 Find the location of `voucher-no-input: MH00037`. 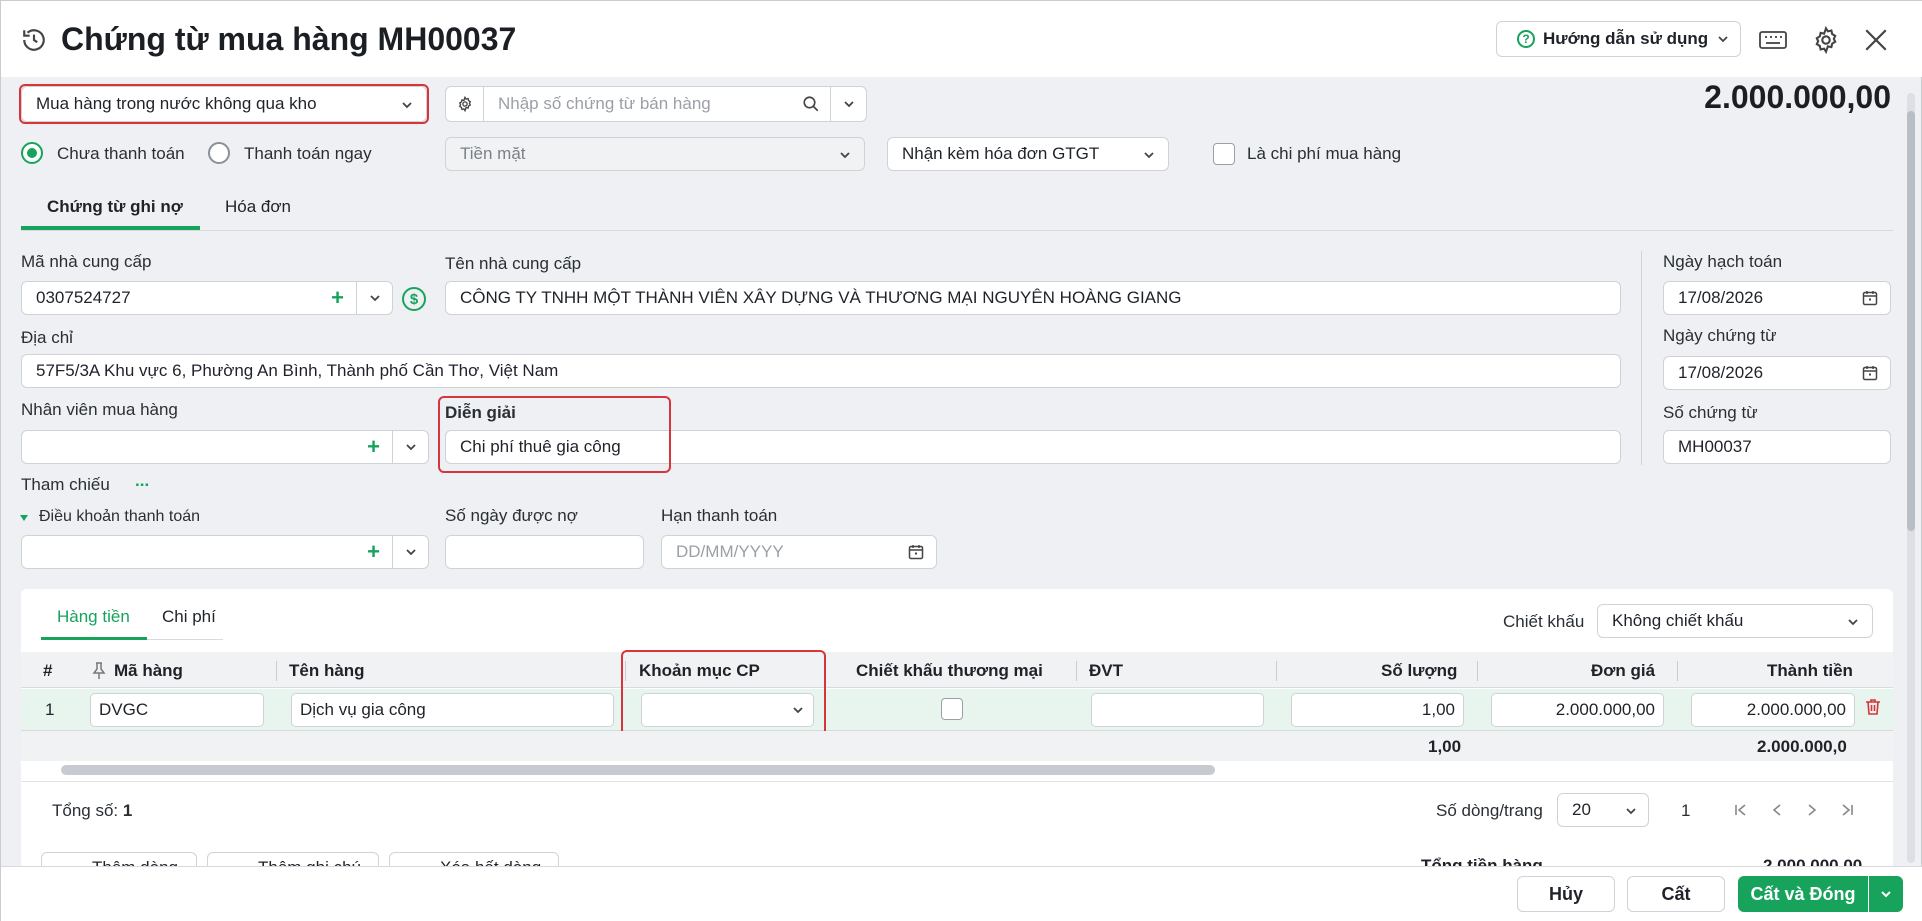

voucher-no-input: MH00037 is located at coordinates (1777, 447).